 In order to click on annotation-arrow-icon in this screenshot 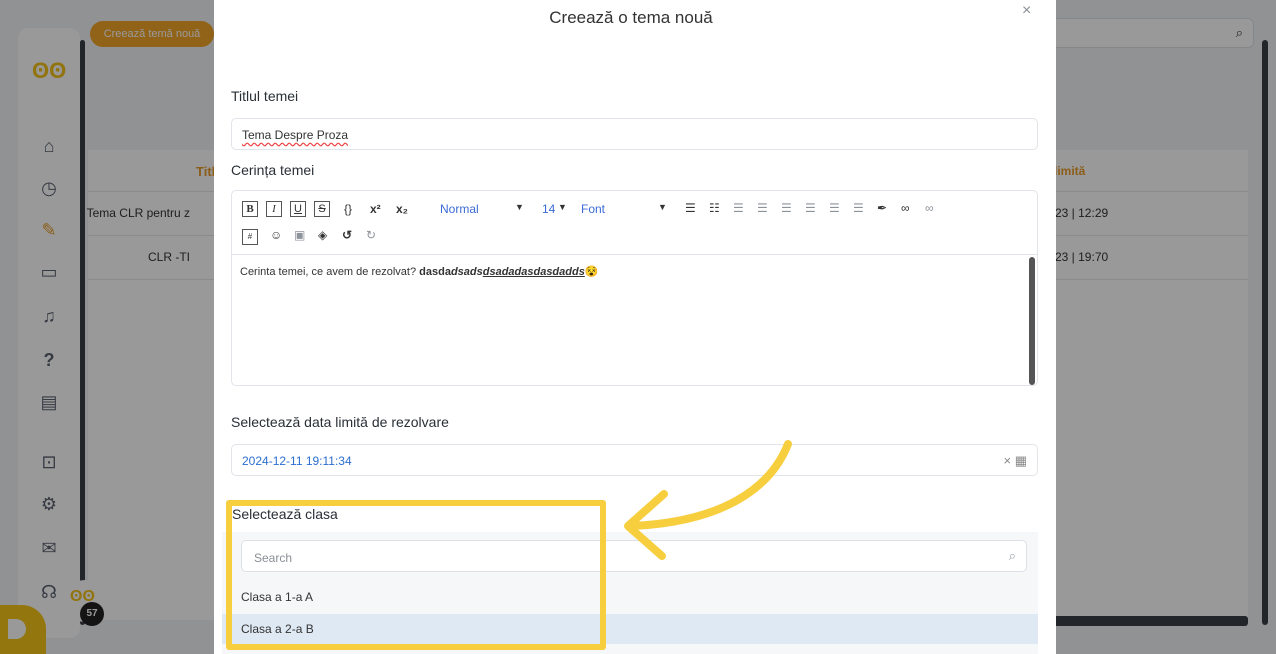, I will do `click(708, 500)`.